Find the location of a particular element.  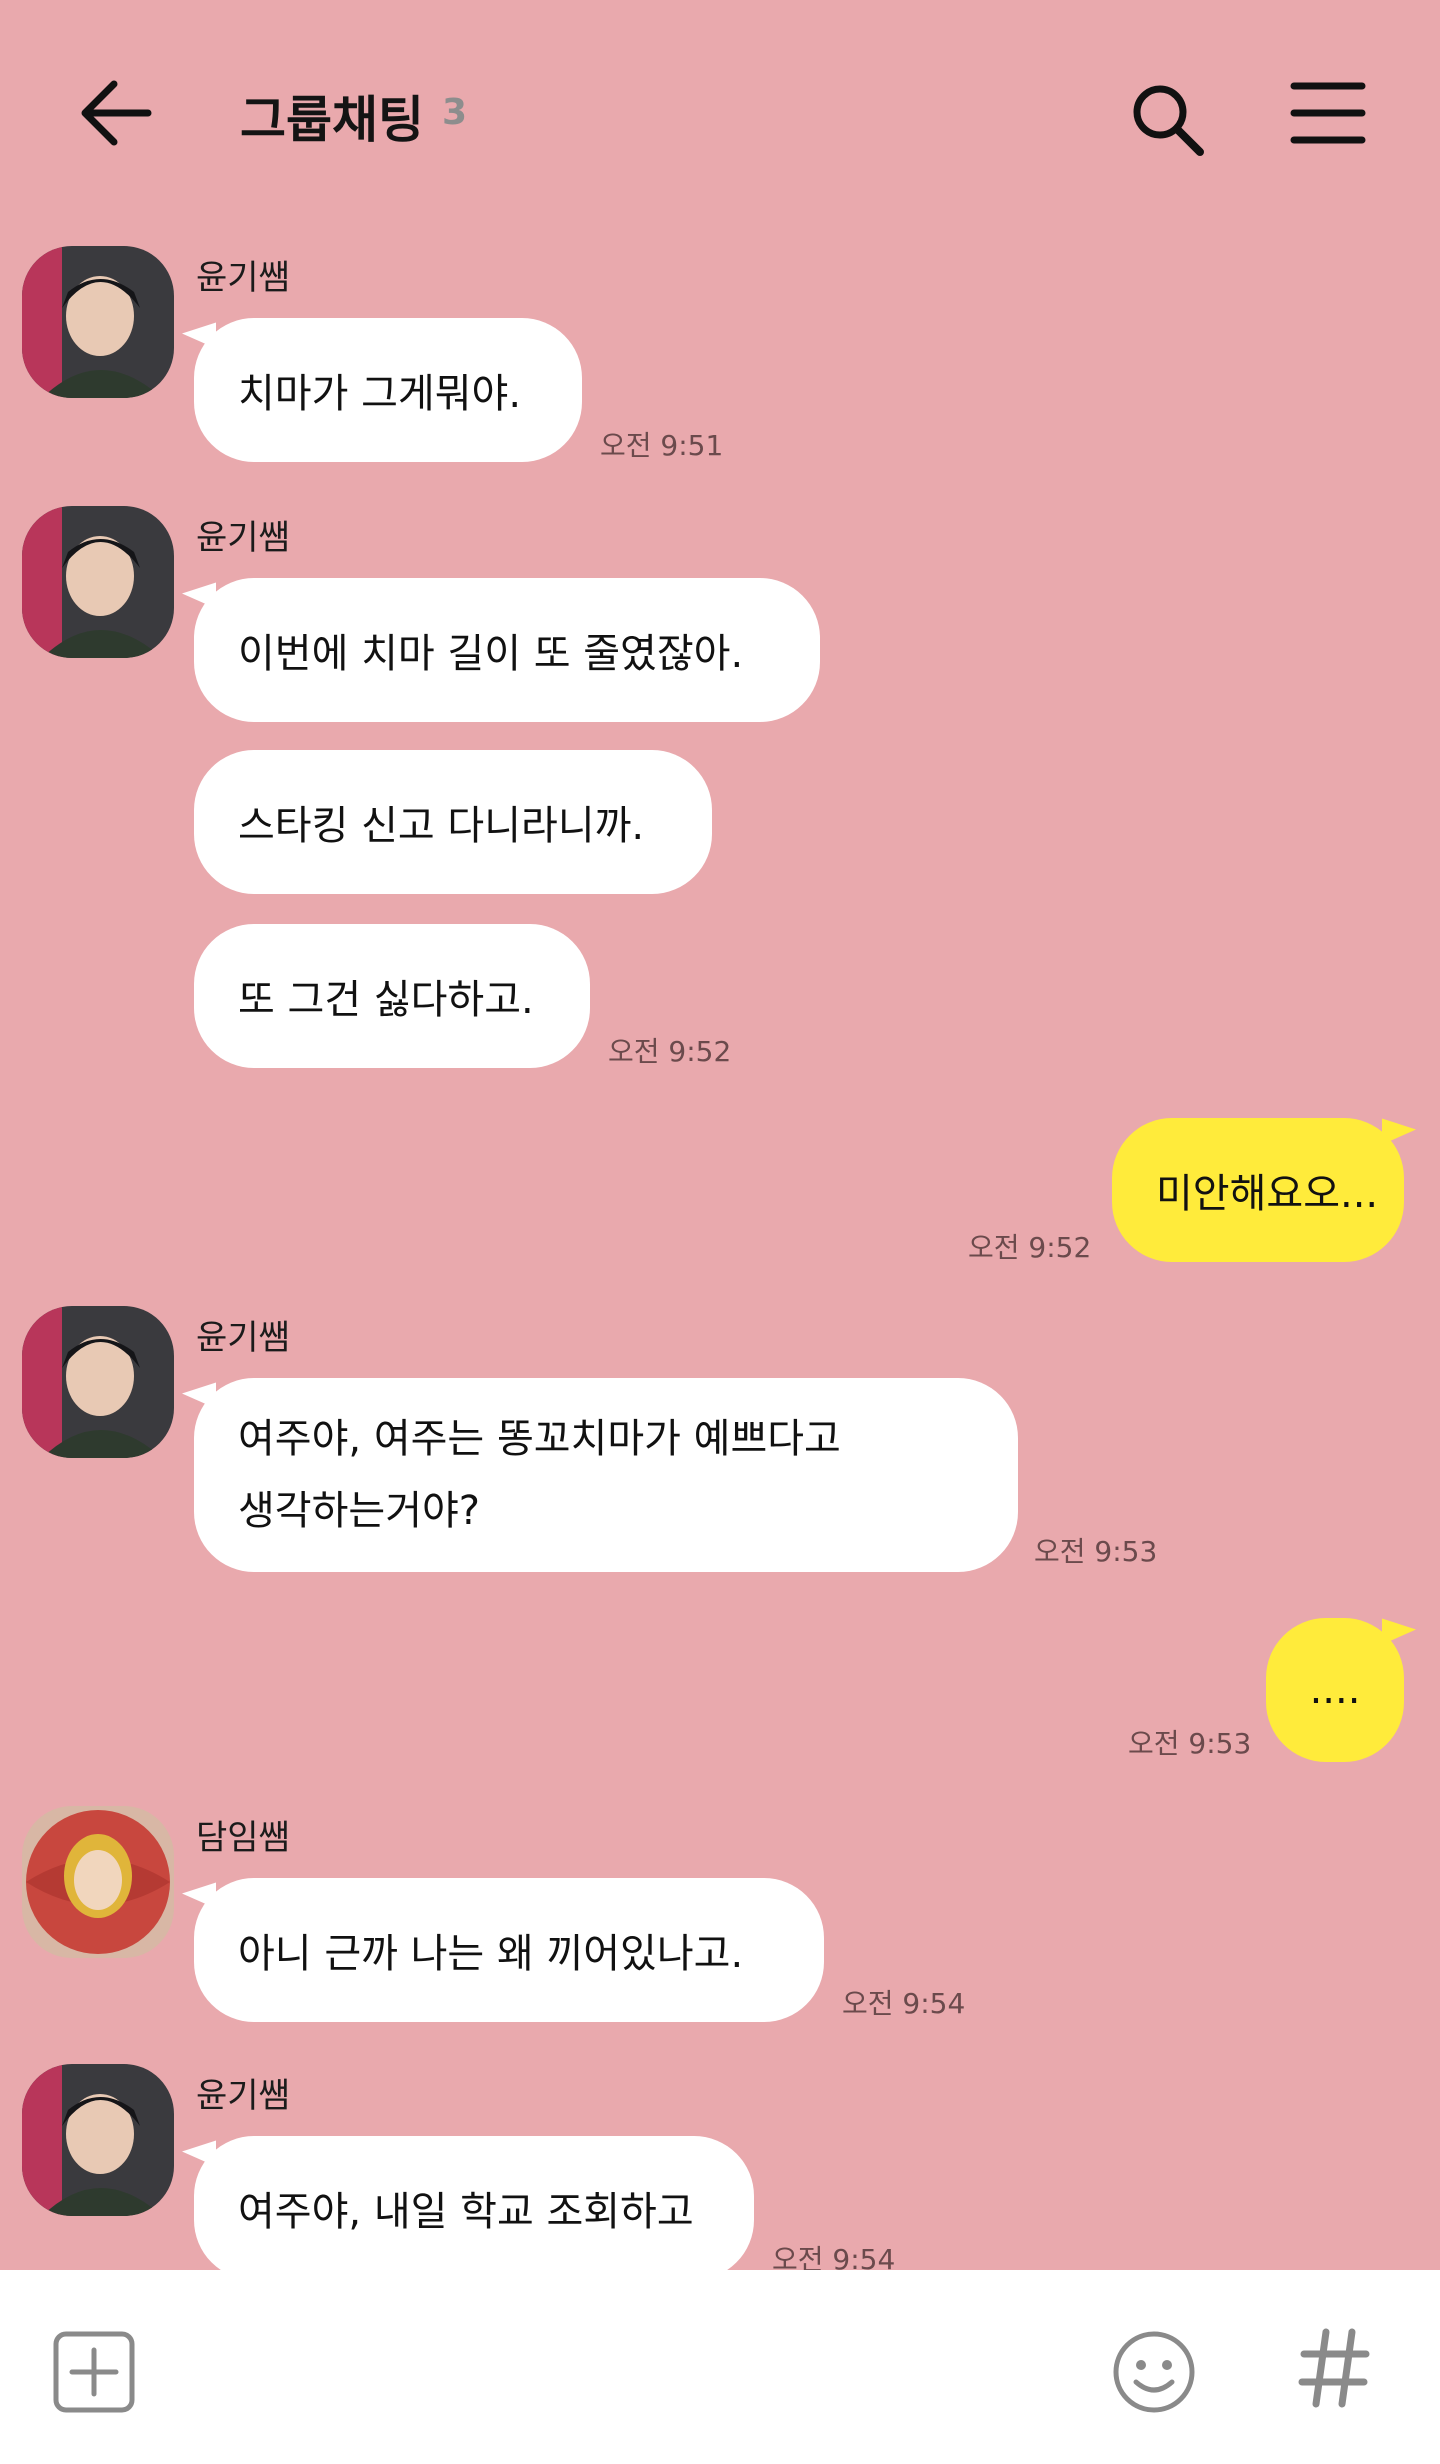

attach-button is located at coordinates (94, 2372).